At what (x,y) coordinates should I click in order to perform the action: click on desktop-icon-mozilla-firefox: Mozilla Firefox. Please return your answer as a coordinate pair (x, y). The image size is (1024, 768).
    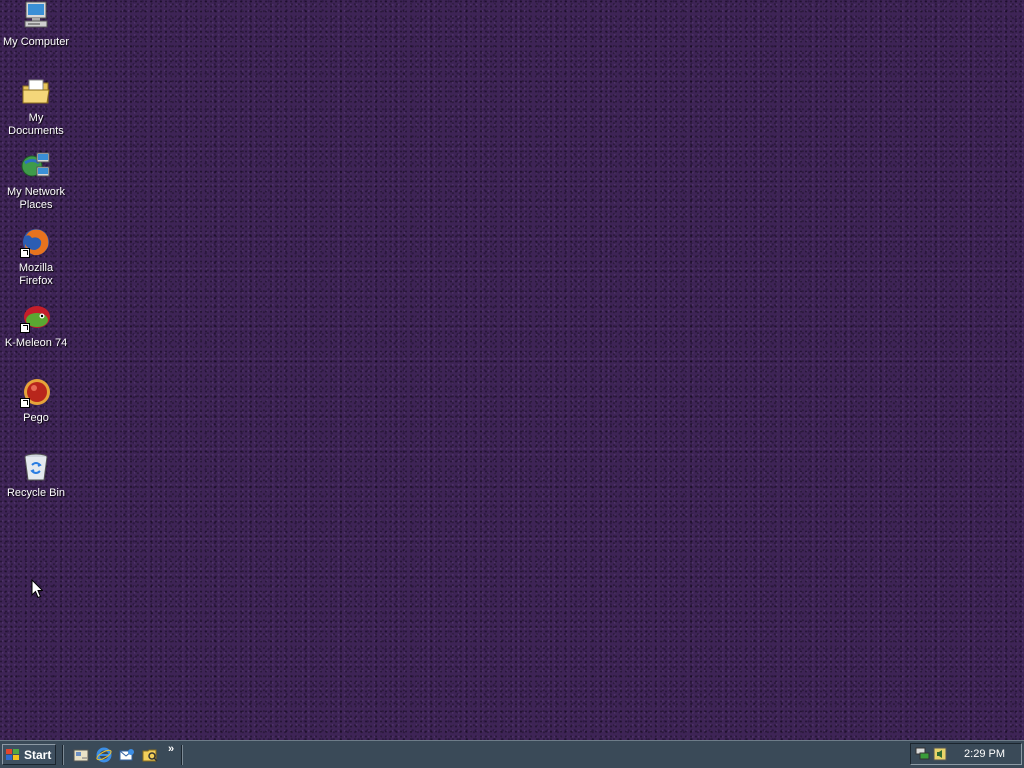
    Looking at the image, I should click on (36, 257).